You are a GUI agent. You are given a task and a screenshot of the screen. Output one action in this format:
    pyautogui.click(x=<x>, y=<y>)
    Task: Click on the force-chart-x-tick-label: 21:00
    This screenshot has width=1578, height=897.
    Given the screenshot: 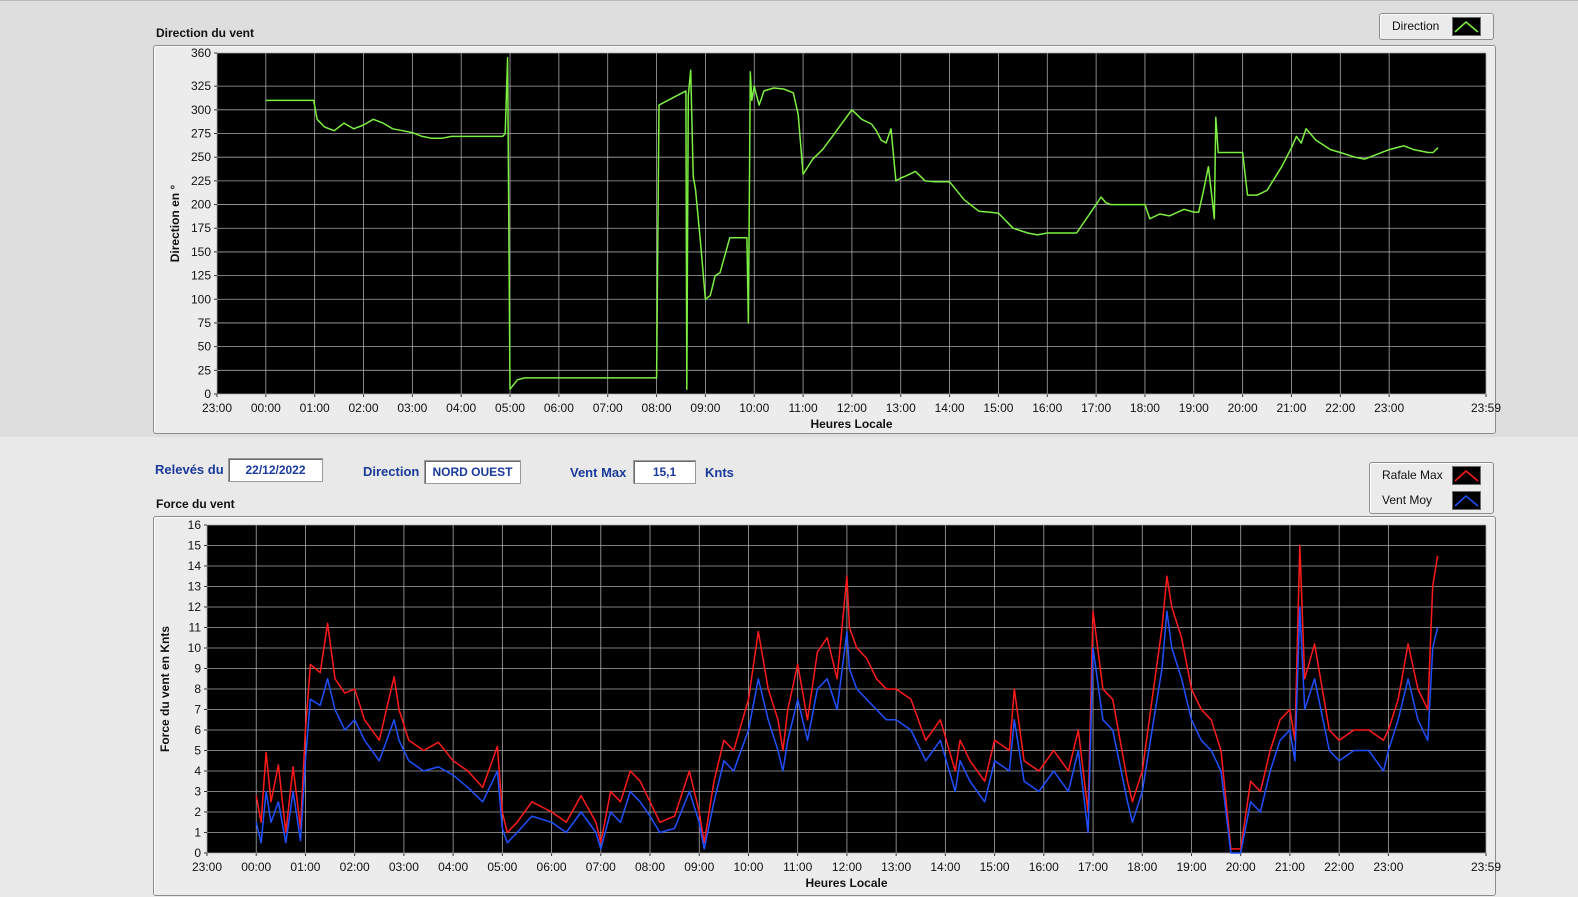 What is the action you would take?
    pyautogui.click(x=1290, y=867)
    